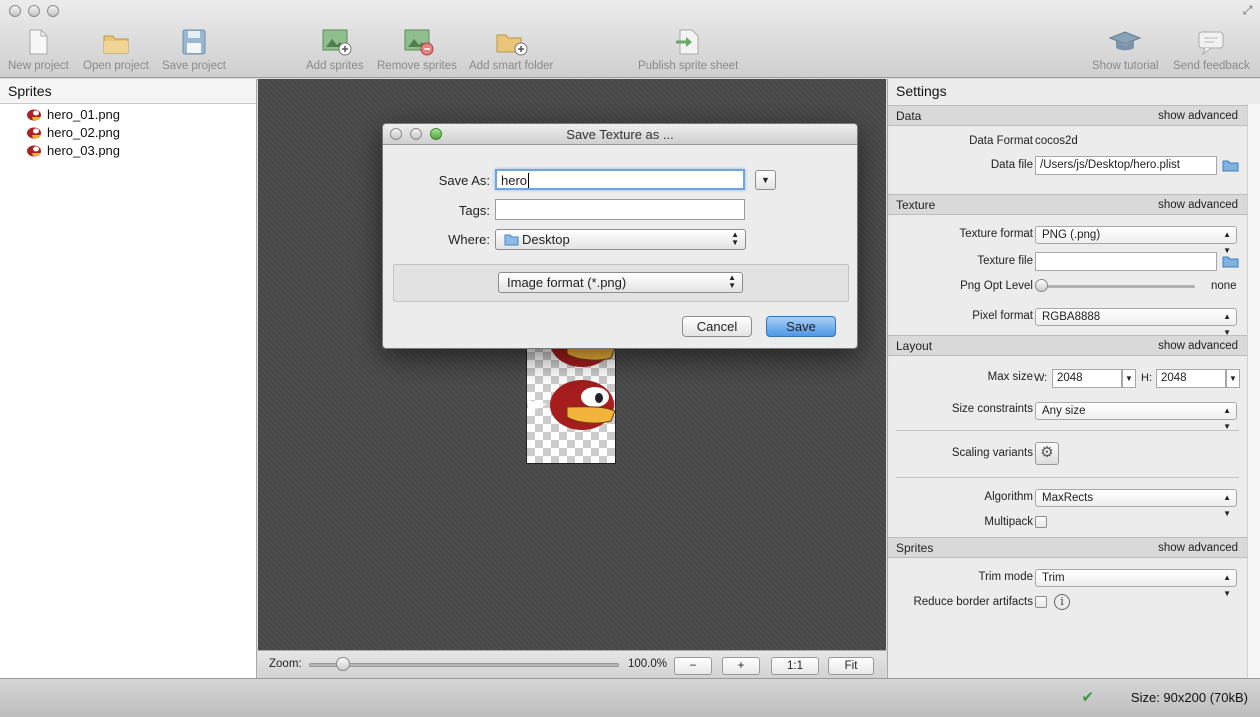  Describe the element at coordinates (1087, 697) in the screenshot. I see `checkmark-icon: ✔` at that location.